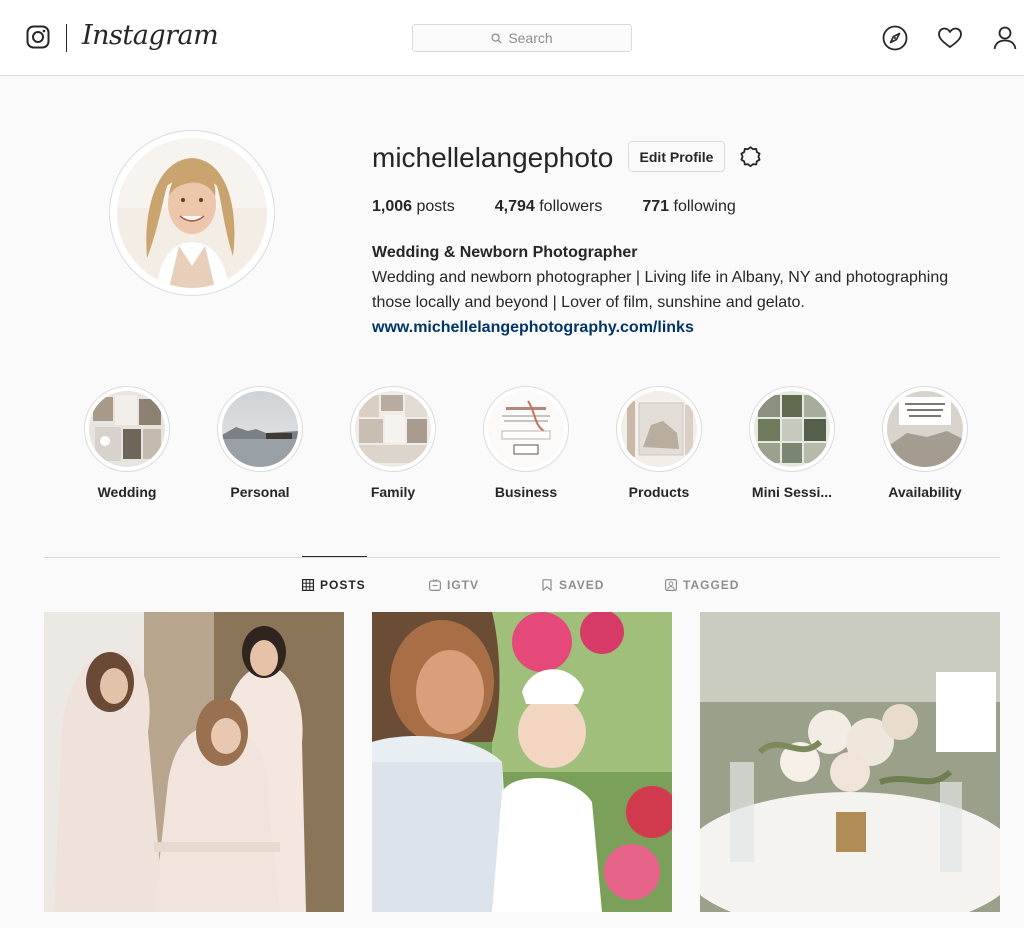 The height and width of the screenshot is (928, 1024). I want to click on tab-igtv: IGTV, so click(454, 585).